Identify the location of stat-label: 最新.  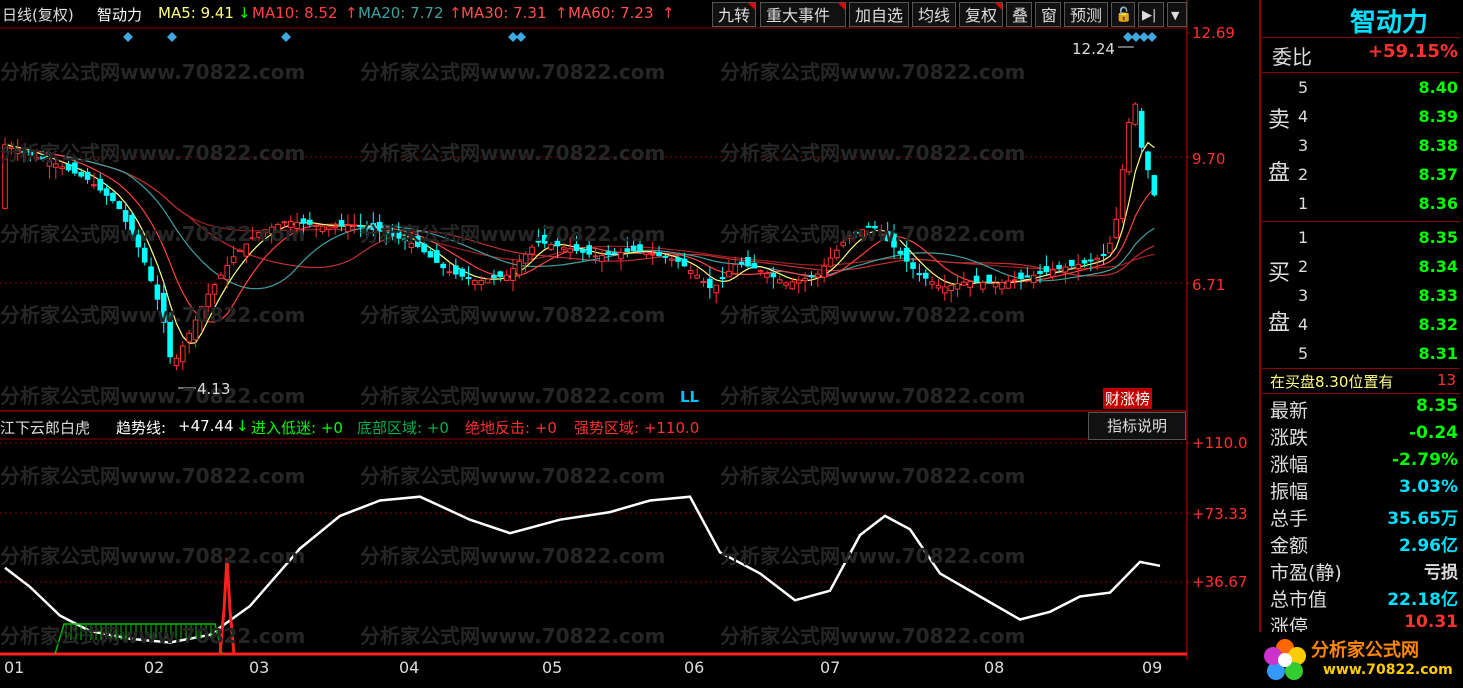
(1289, 411).